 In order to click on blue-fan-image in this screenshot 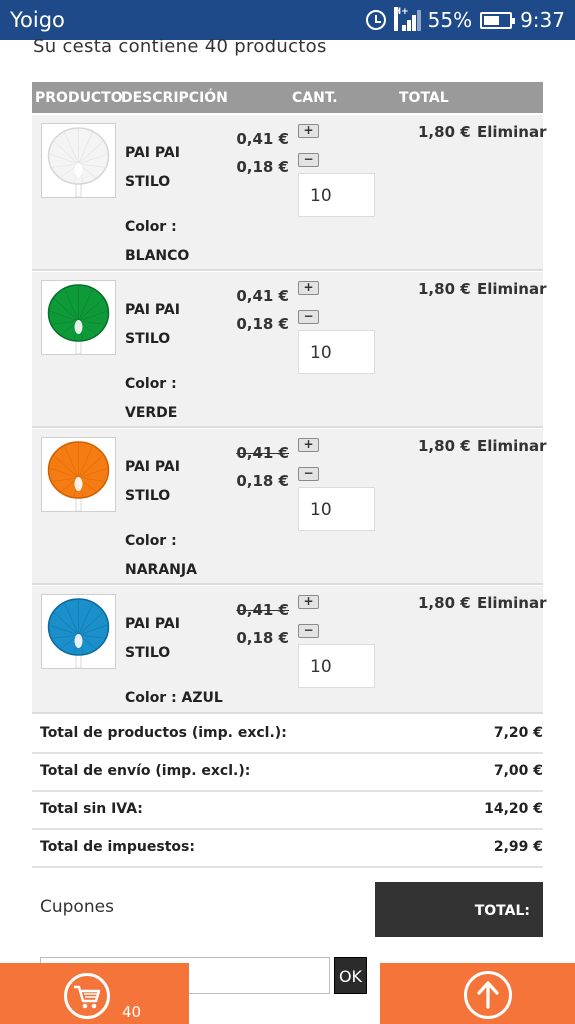, I will do `click(78, 631)`.